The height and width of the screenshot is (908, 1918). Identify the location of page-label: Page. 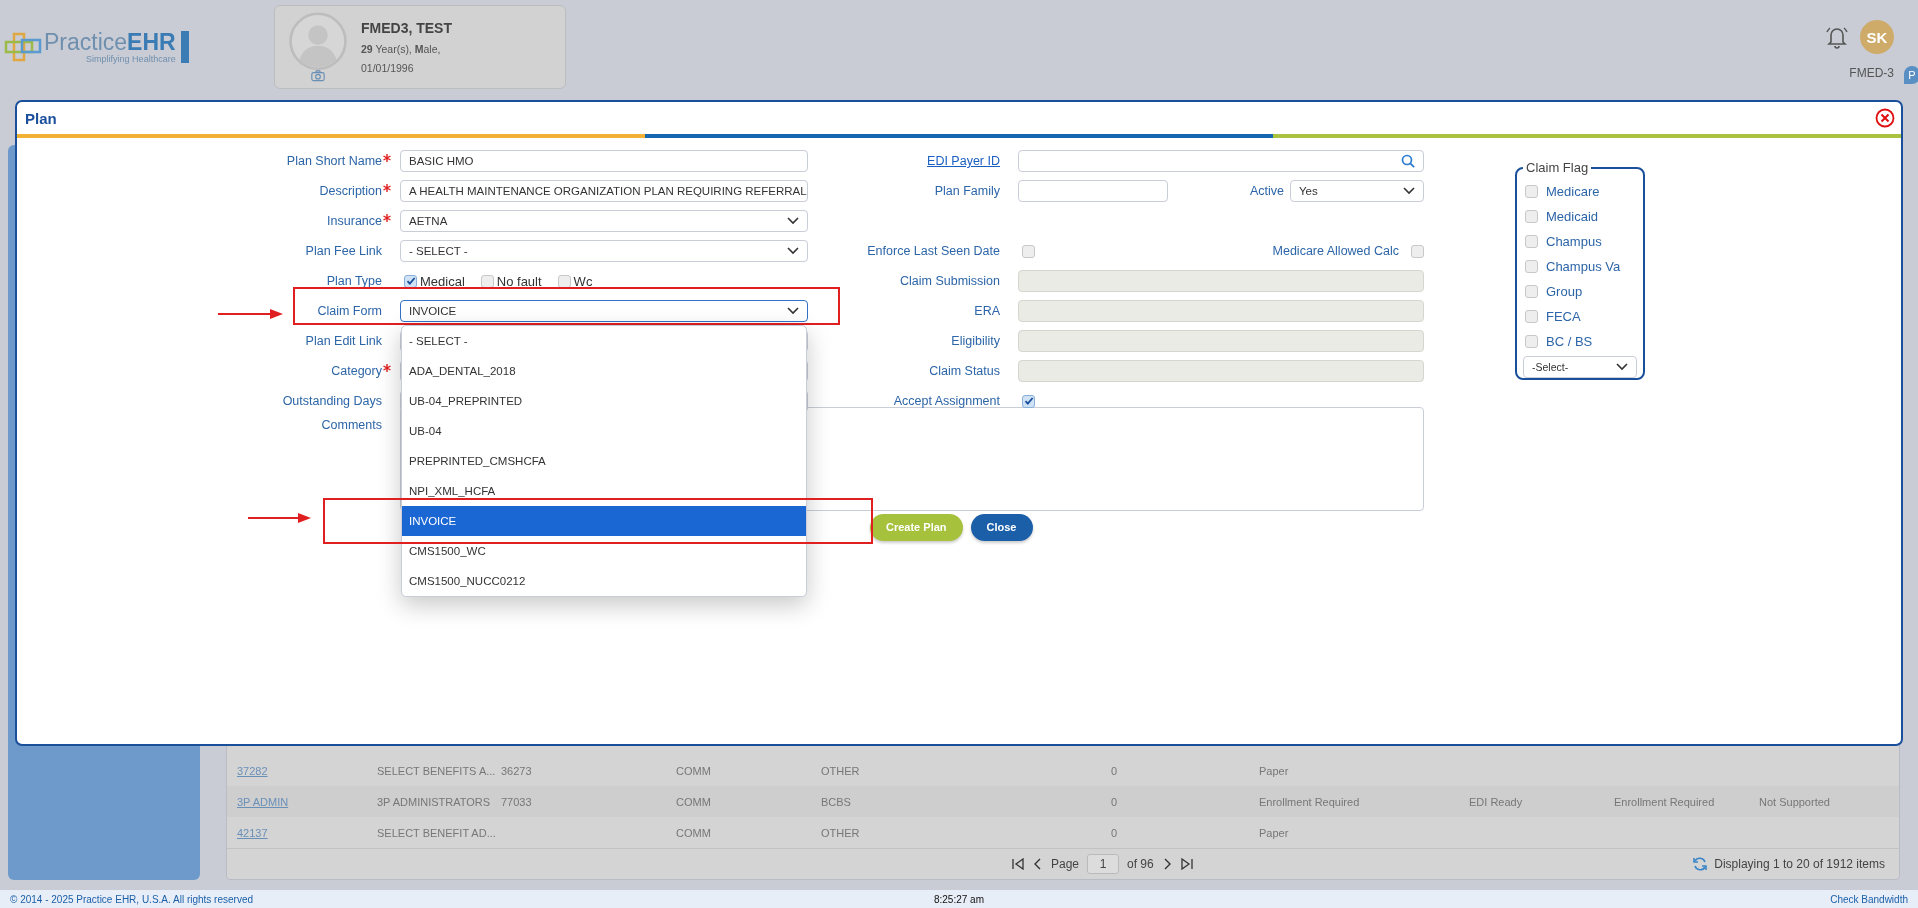
(1065, 864).